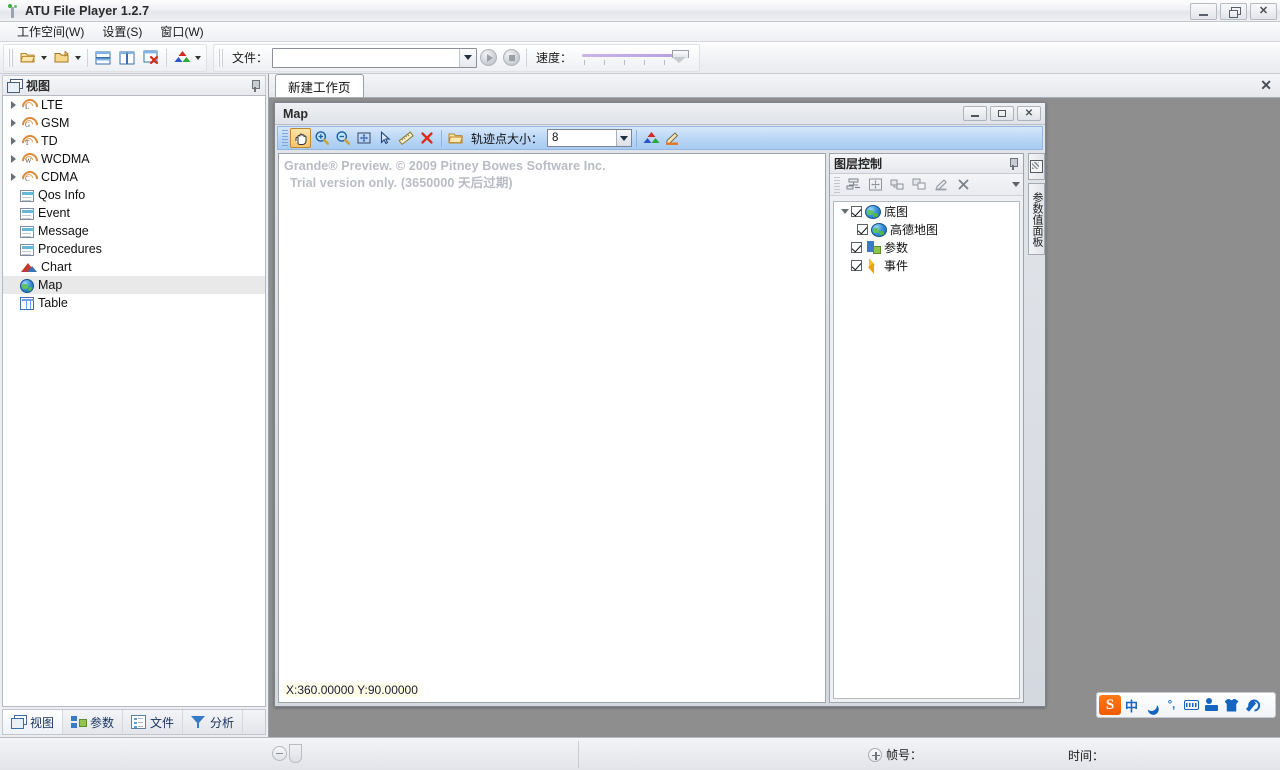 This screenshot has width=1280, height=770. Describe the element at coordinates (366, 57) in the screenshot. I see `file-input` at that location.